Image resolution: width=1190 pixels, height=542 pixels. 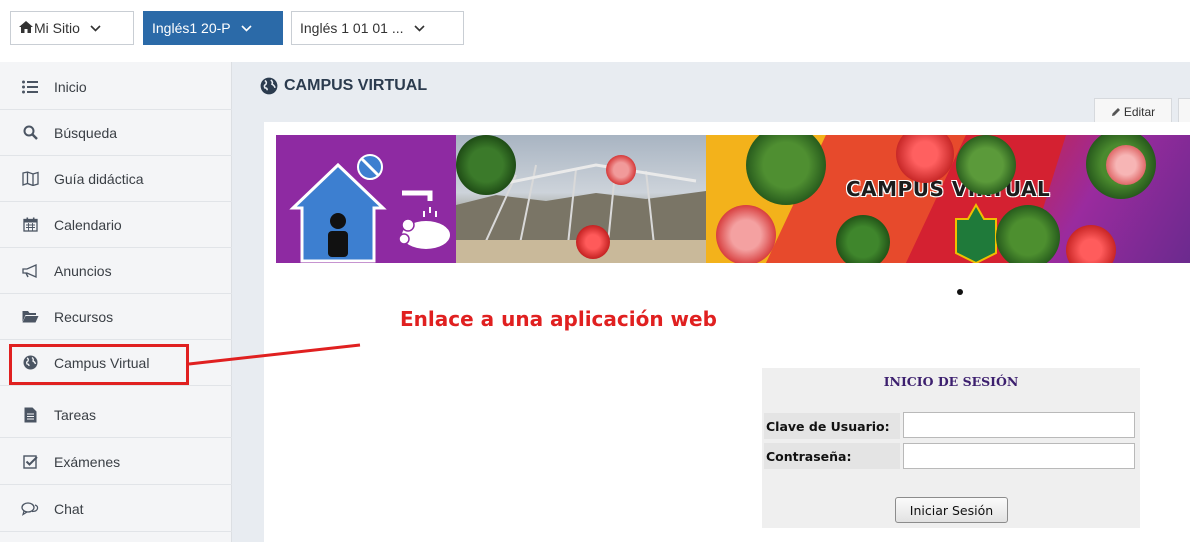 What do you see at coordinates (70, 86) in the screenshot?
I see `sidebar-item-label: Inicio` at bounding box center [70, 86].